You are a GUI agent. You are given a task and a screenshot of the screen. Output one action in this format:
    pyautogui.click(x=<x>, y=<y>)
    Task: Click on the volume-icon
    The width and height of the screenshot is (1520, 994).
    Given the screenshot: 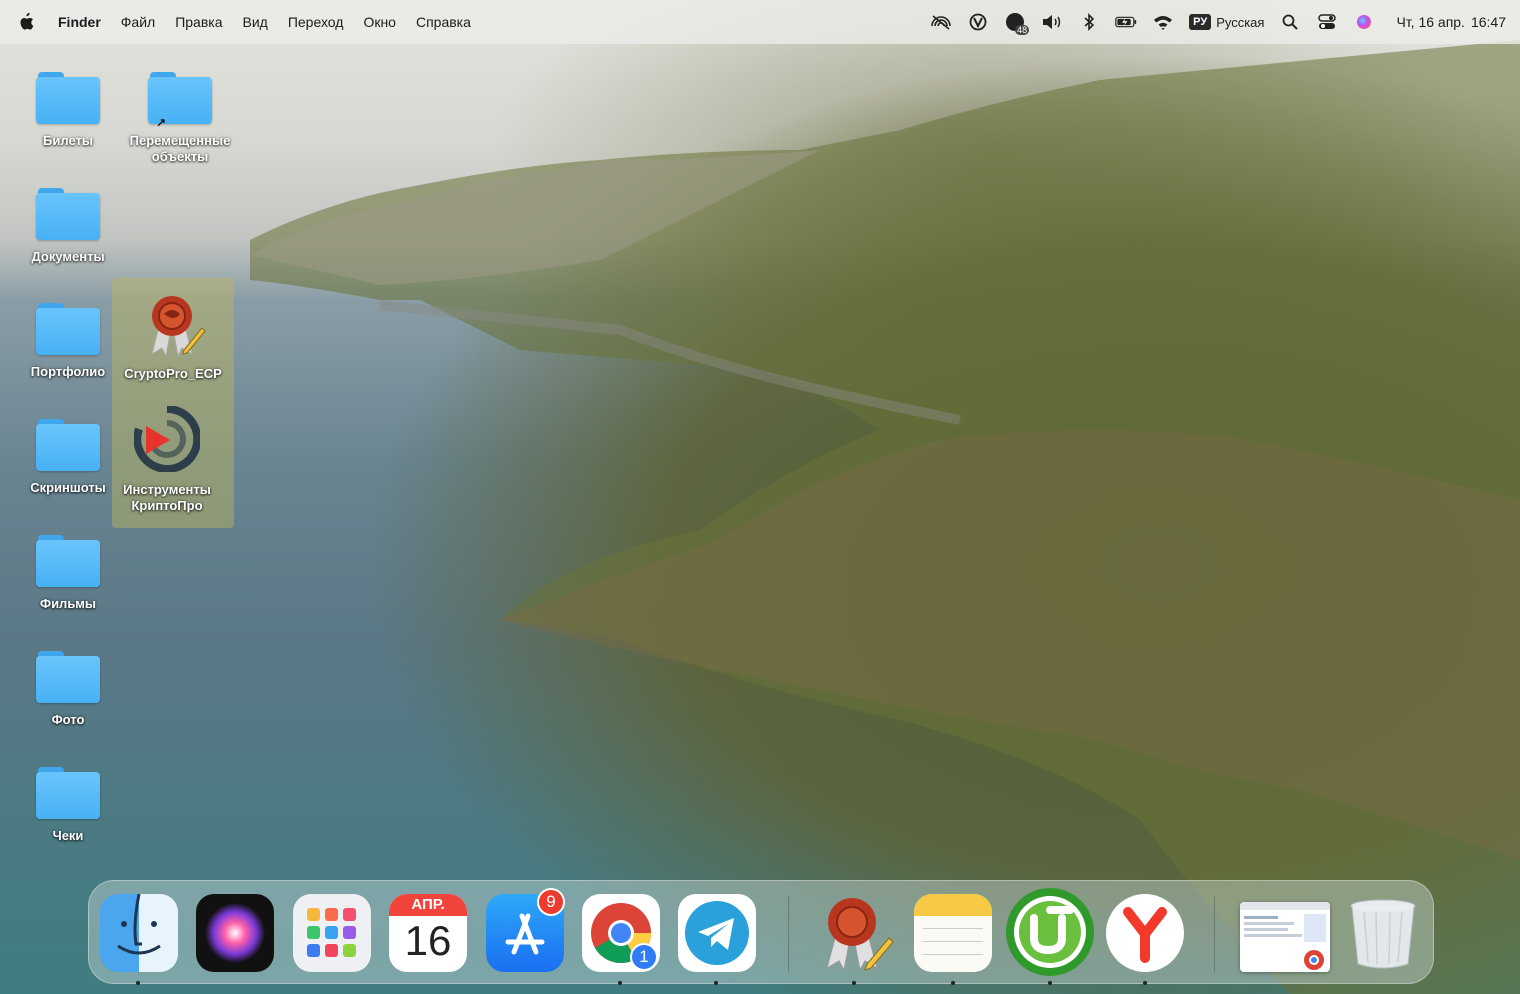 What is the action you would take?
    pyautogui.click(x=1052, y=22)
    